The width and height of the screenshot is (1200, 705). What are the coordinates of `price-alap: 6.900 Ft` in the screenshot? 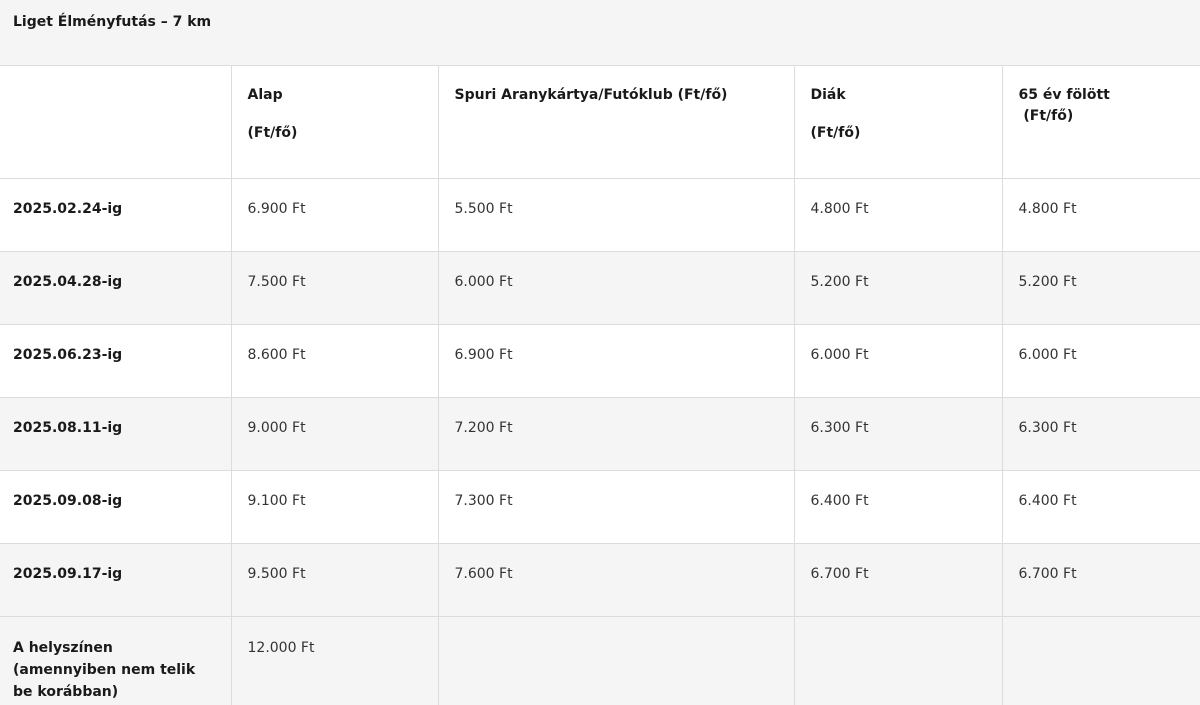 It's located at (335, 215).